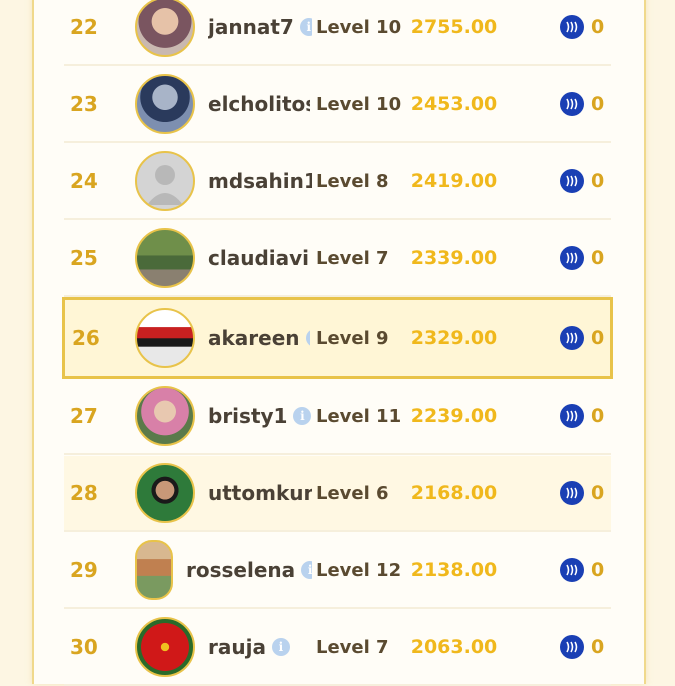  Describe the element at coordinates (248, 416) in the screenshot. I see `username: bristy1` at that location.